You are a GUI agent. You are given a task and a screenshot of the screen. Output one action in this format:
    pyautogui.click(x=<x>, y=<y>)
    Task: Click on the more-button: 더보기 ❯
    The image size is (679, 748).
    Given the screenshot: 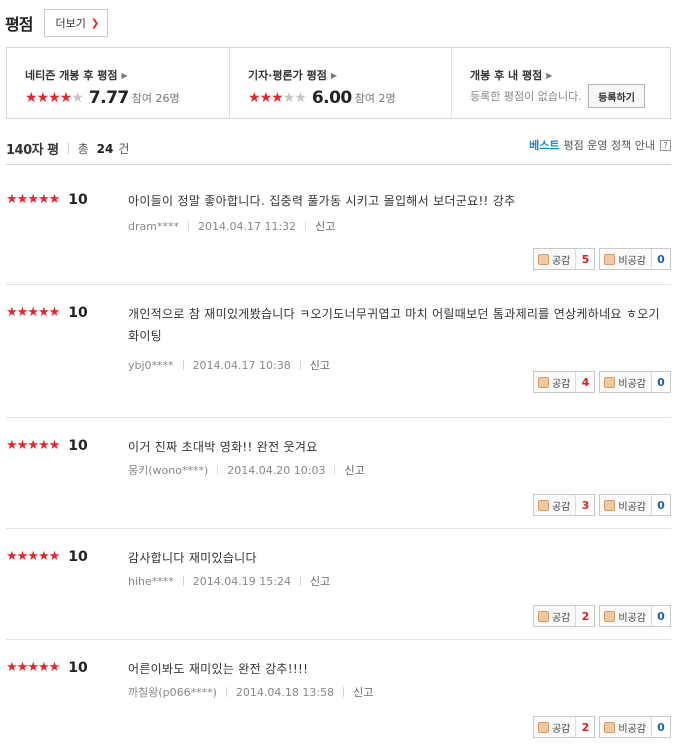 What is the action you would take?
    pyautogui.click(x=76, y=23)
    